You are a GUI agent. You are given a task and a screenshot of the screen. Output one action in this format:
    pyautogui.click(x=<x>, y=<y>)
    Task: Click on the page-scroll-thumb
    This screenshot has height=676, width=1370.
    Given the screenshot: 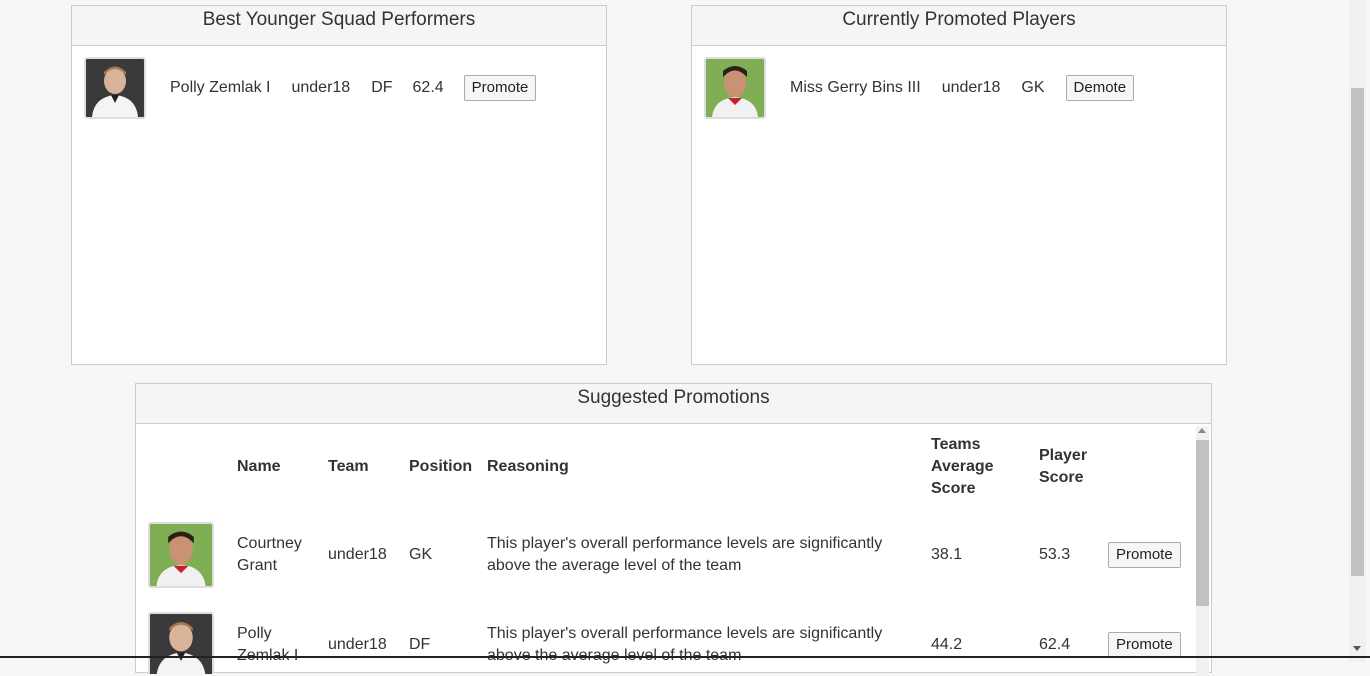 What is the action you would take?
    pyautogui.click(x=1357, y=332)
    